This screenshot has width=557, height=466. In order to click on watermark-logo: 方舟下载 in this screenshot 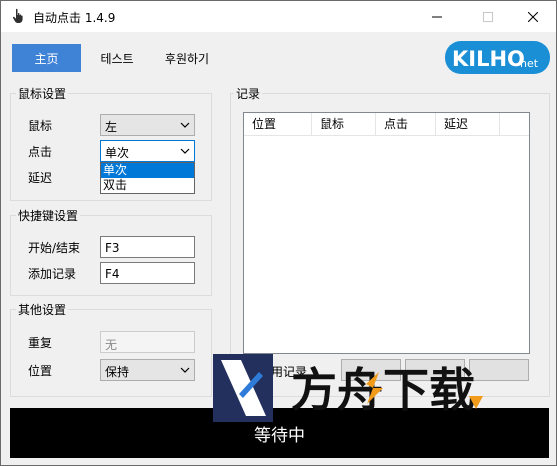, I will do `click(348, 388)`.